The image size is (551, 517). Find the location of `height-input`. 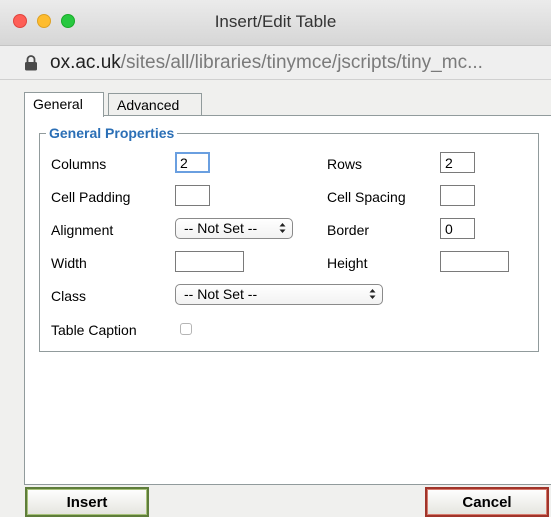

height-input is located at coordinates (474, 261).